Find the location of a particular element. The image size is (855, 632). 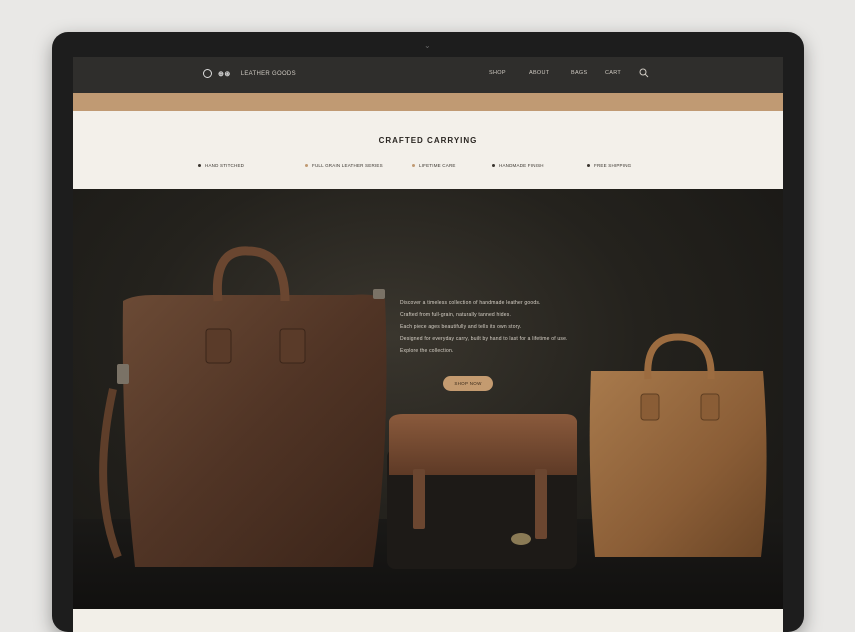

tan-tote-bag is located at coordinates (678, 445).